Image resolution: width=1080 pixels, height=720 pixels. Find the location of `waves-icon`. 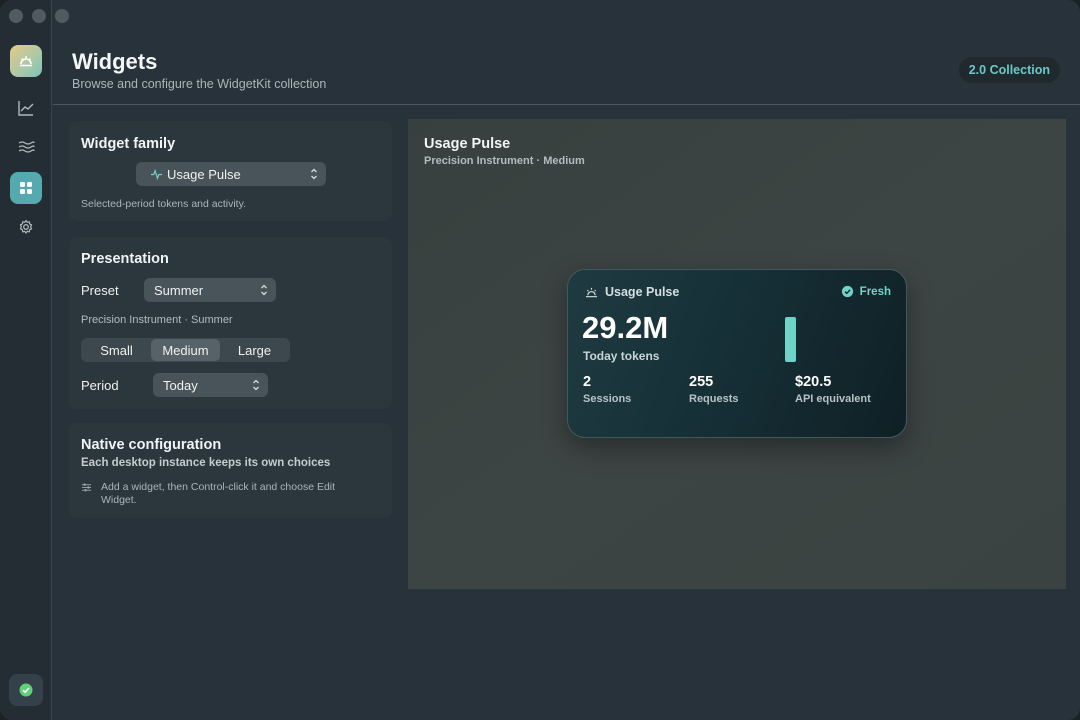

waves-icon is located at coordinates (26, 147).